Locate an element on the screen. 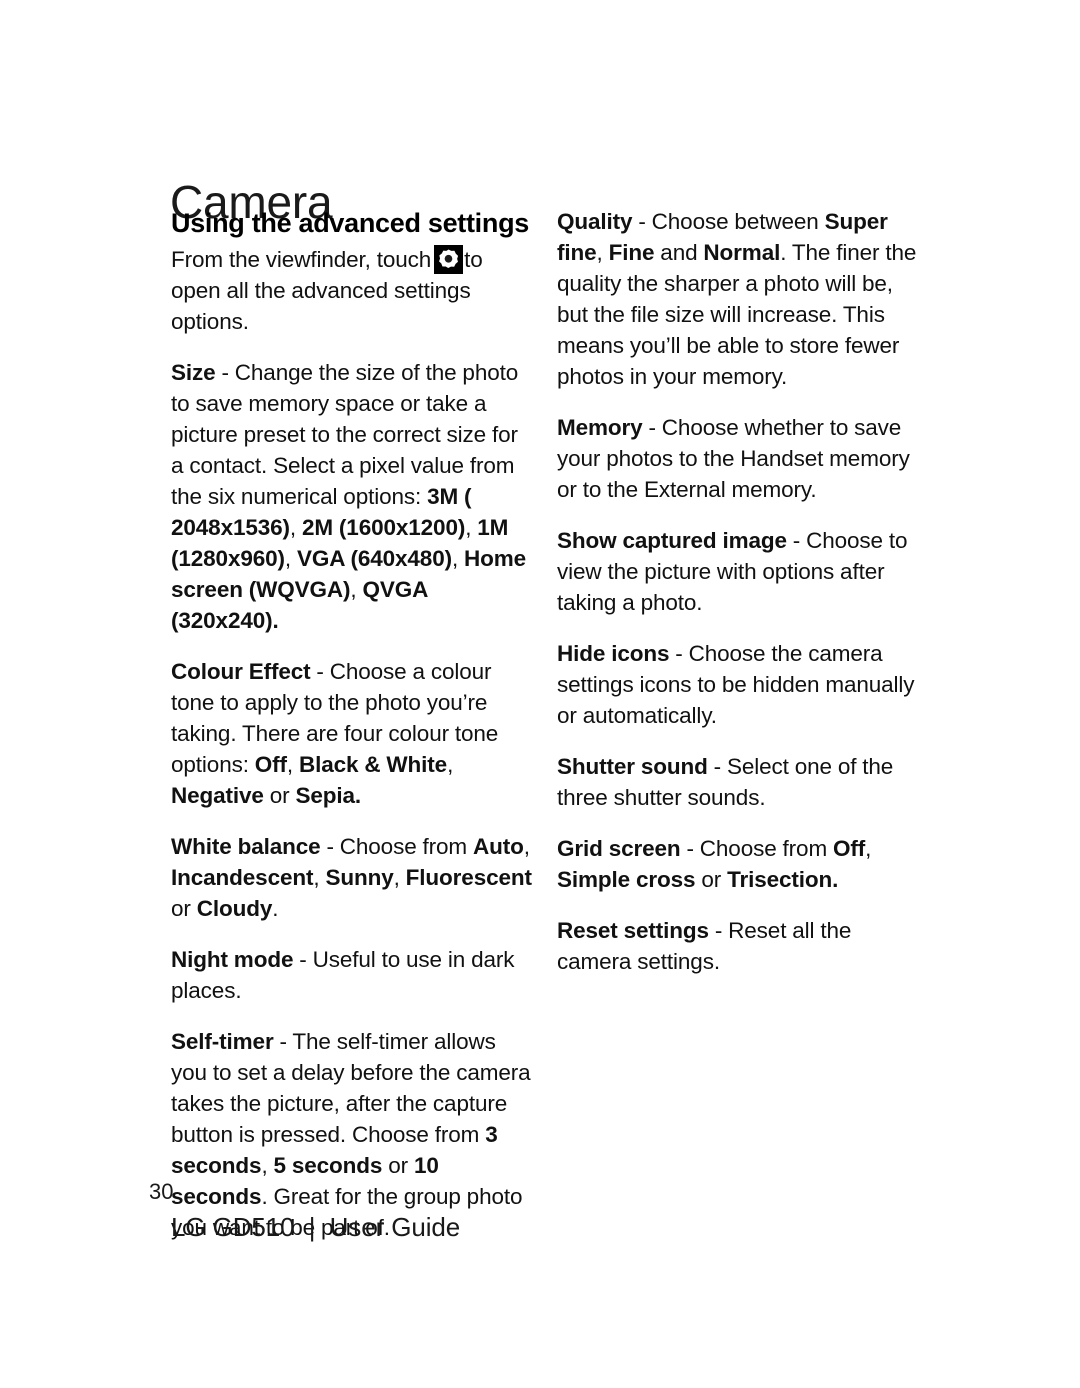 This screenshot has width=1080, height=1388. grid-sep-2: or is located at coordinates (711, 879).